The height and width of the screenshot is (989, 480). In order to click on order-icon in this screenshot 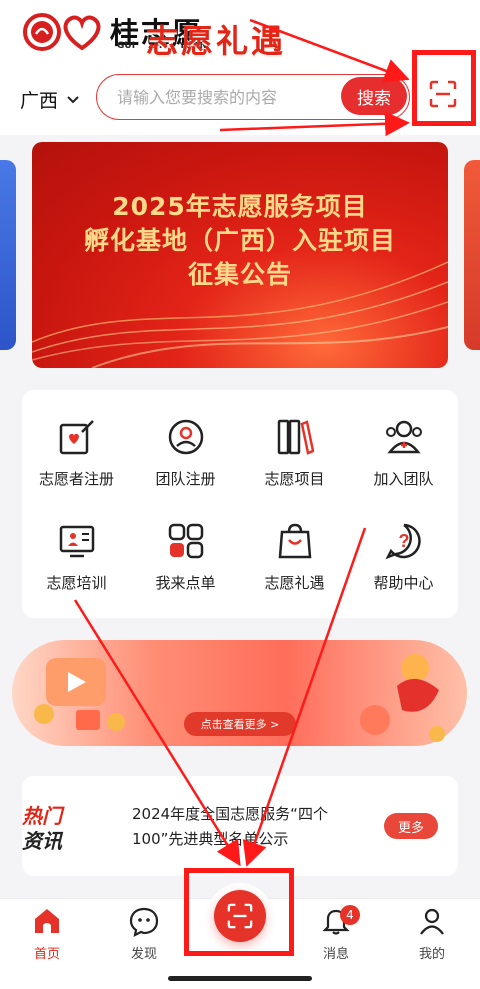, I will do `click(185, 541)`.